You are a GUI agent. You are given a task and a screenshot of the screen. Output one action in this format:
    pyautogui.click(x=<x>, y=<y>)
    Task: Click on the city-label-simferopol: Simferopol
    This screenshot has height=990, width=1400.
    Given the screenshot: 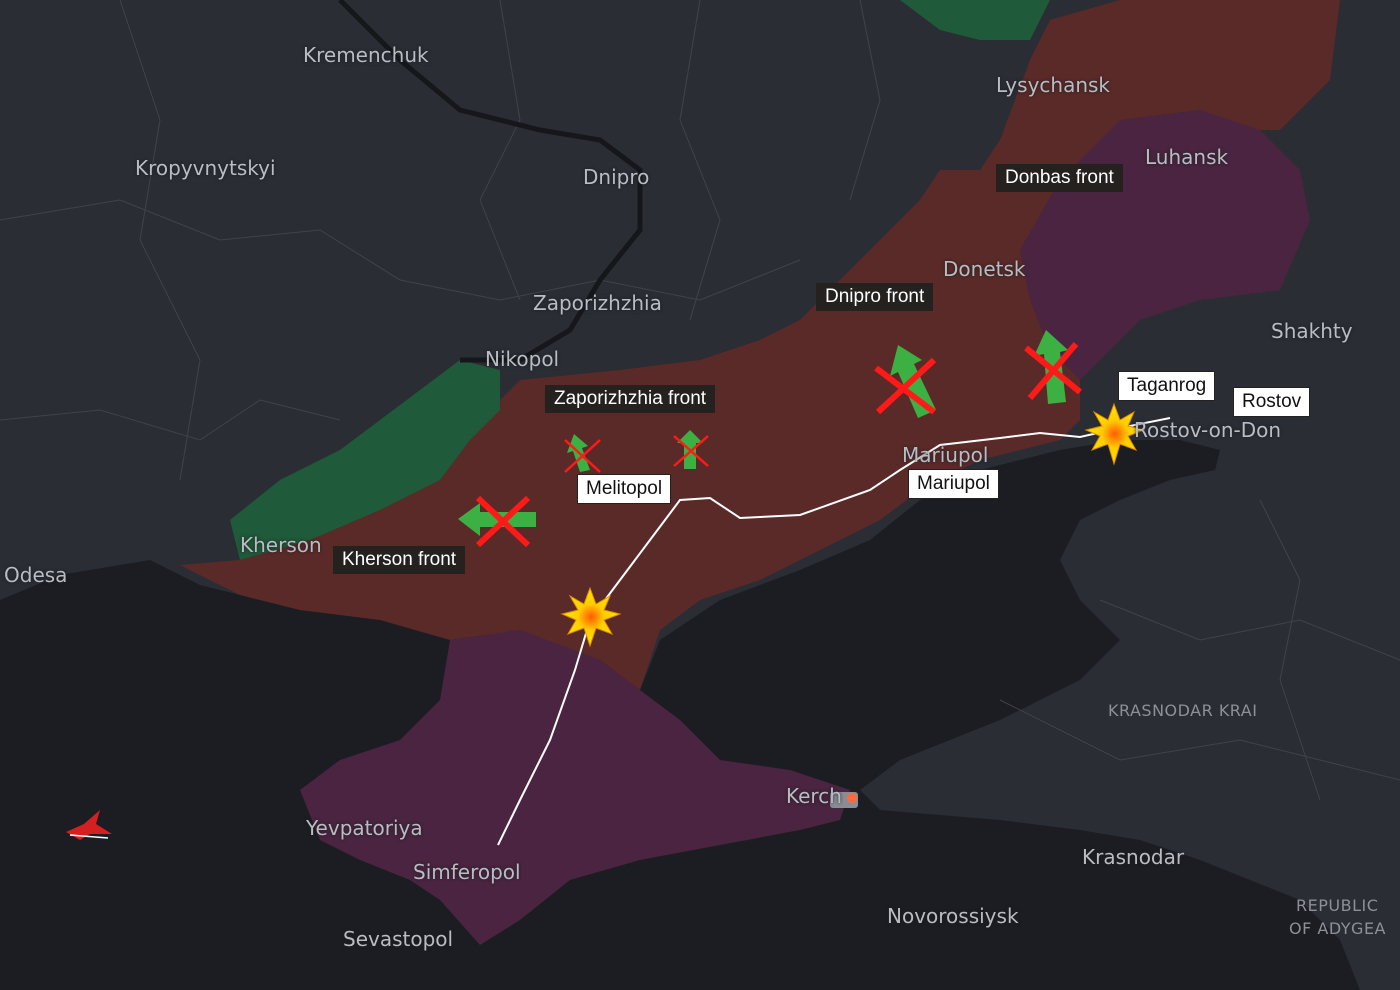 What is the action you would take?
    pyautogui.click(x=467, y=872)
    